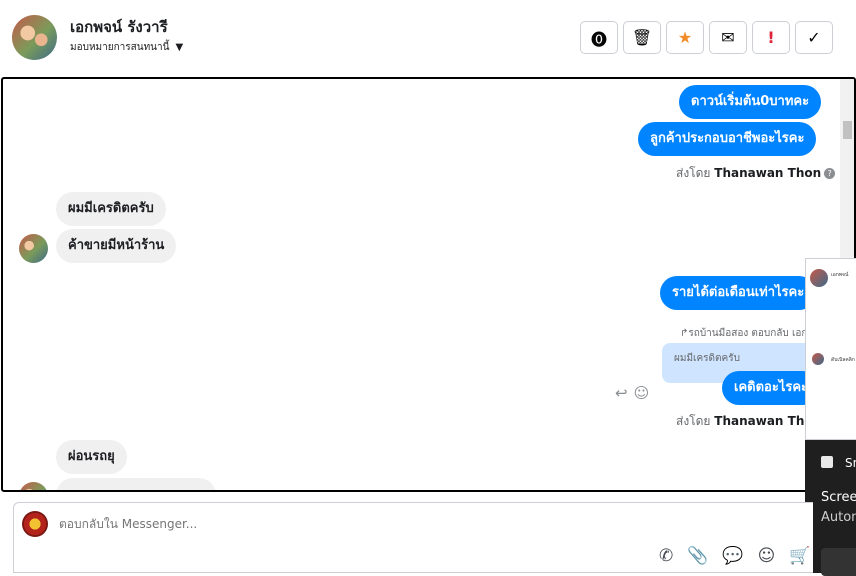  What do you see at coordinates (34, 37) in the screenshot?
I see `contact-avatar` at bounding box center [34, 37].